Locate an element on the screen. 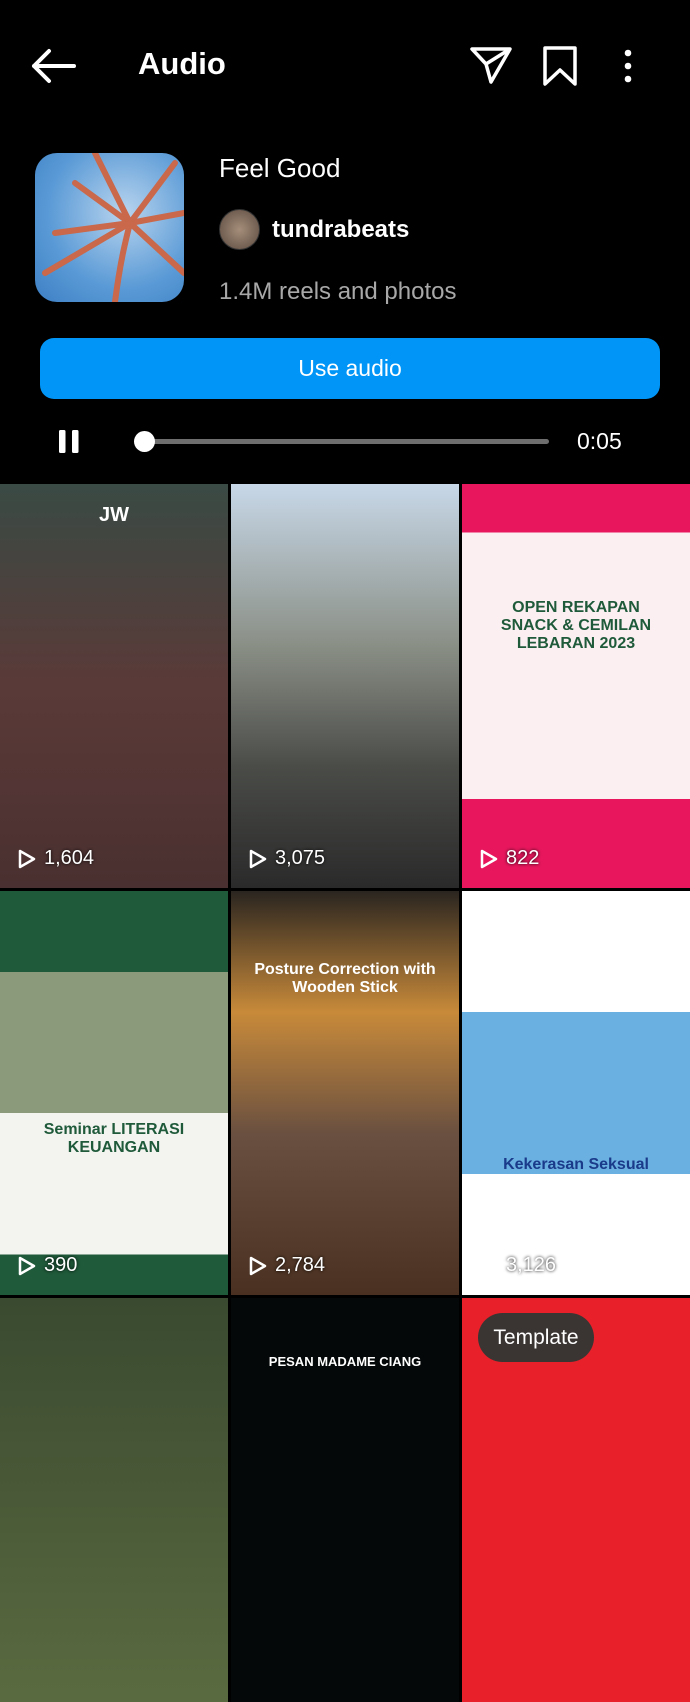  audio-time: 0:05 is located at coordinates (599, 441).